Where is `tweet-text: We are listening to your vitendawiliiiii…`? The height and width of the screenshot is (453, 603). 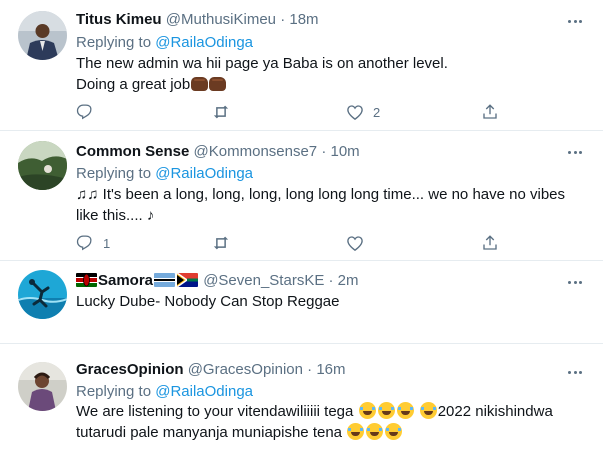
tweet-text: We are listening to your vitendawiliiiii… is located at coordinates (328, 422).